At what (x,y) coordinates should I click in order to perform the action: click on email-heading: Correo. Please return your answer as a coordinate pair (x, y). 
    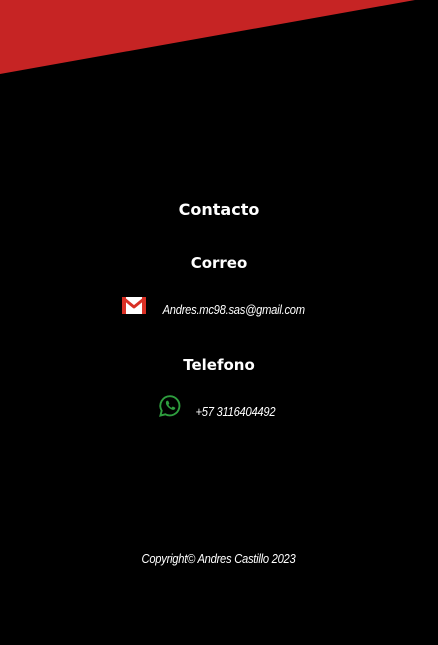
    Looking at the image, I should click on (219, 263).